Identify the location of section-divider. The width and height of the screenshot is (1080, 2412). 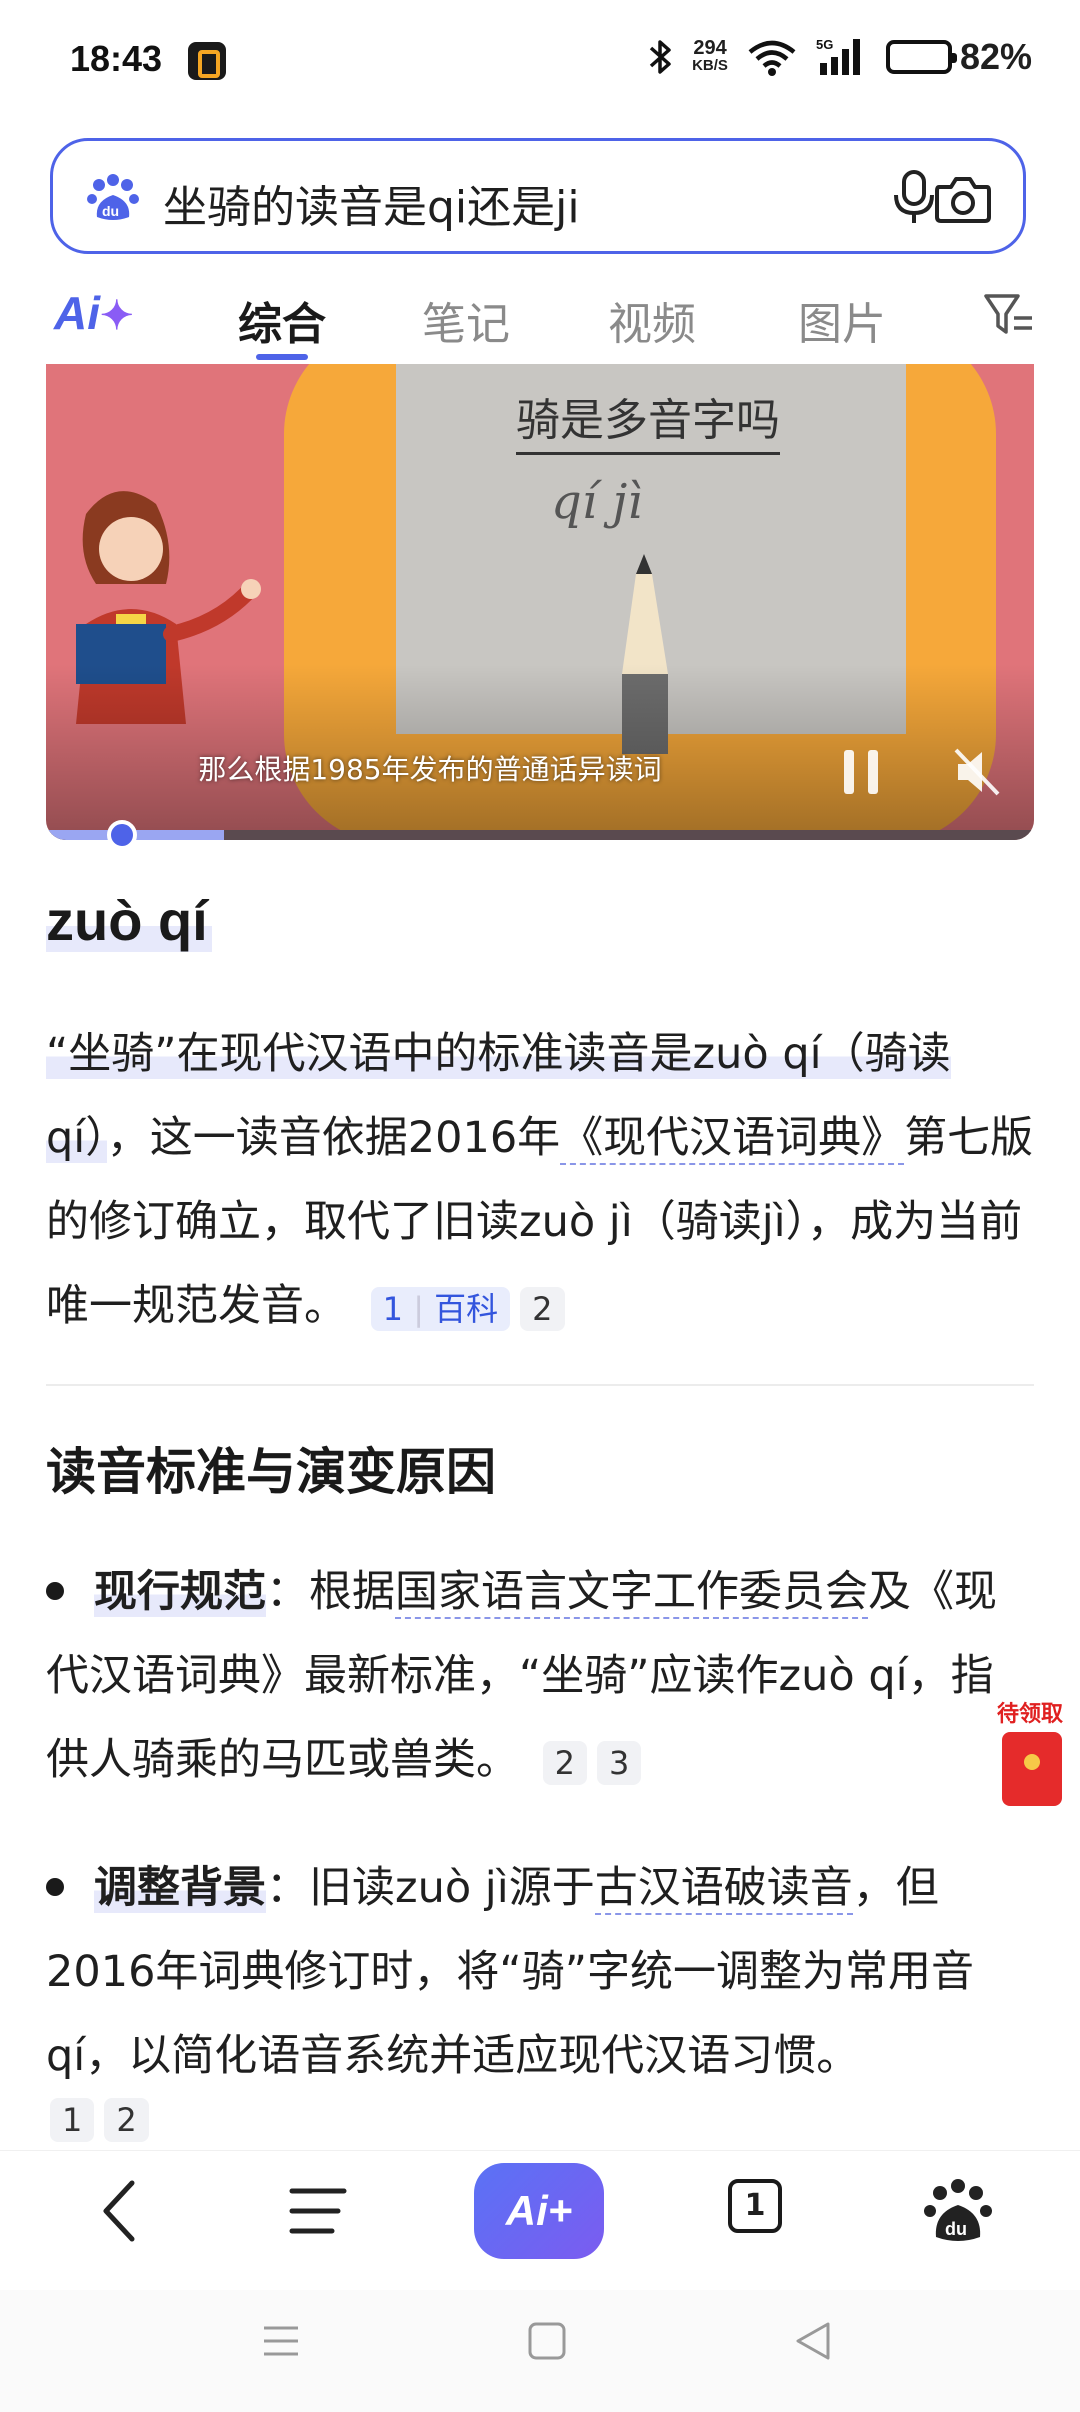
(540, 1385).